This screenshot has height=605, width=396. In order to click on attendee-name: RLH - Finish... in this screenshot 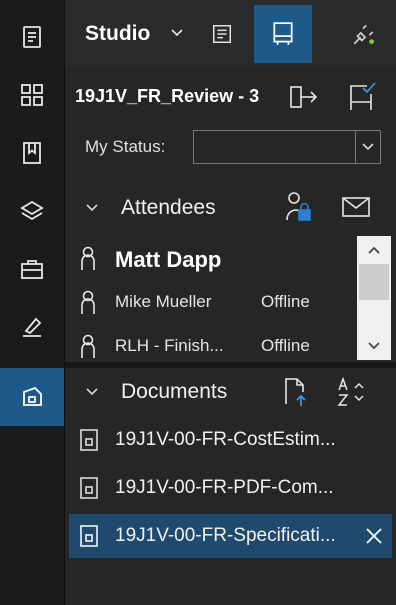, I will do `click(169, 345)`.